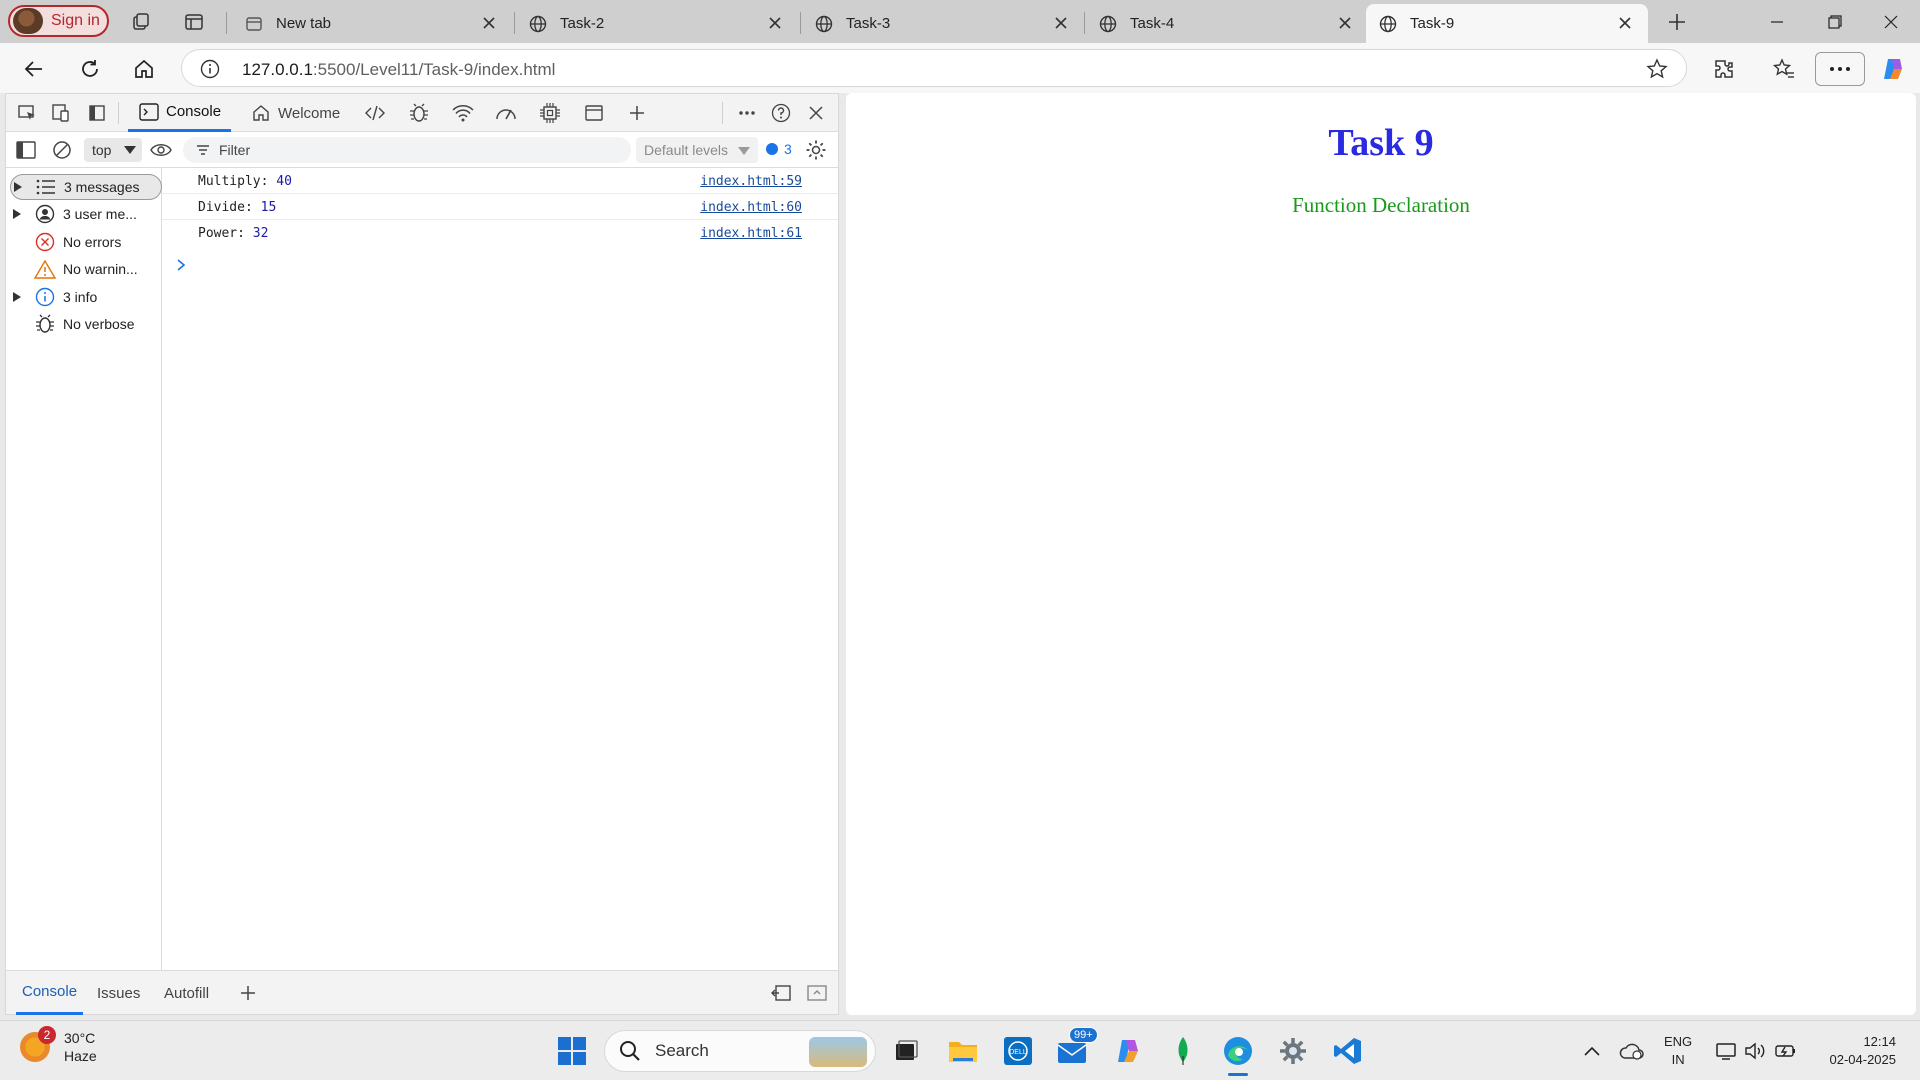 The height and width of the screenshot is (1080, 1920). Describe the element at coordinates (90, 69) in the screenshot. I see `refresh-button` at that location.